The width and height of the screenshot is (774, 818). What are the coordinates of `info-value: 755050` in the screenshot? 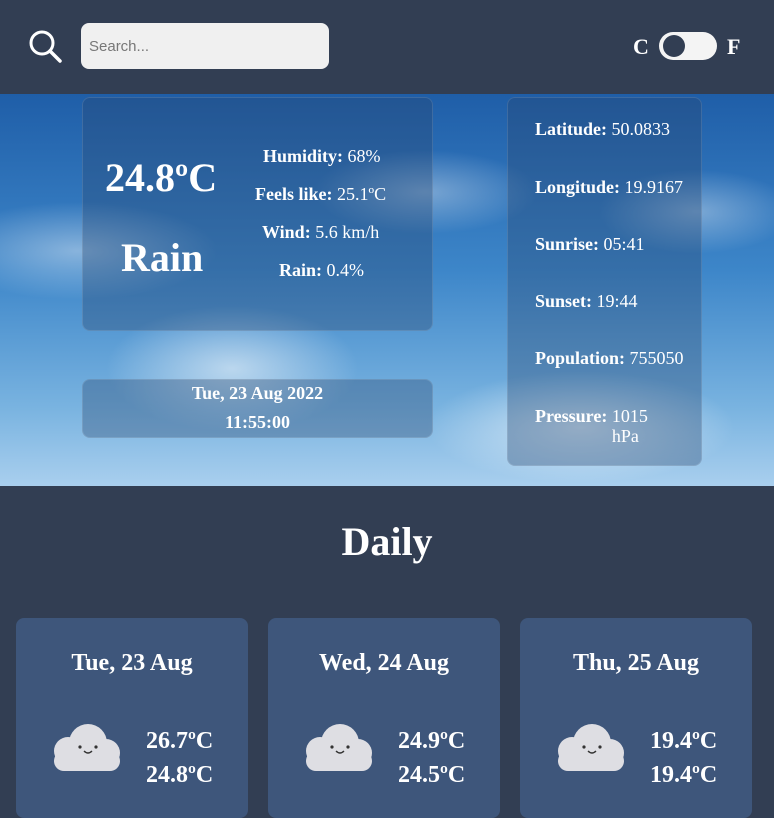 It's located at (656, 358).